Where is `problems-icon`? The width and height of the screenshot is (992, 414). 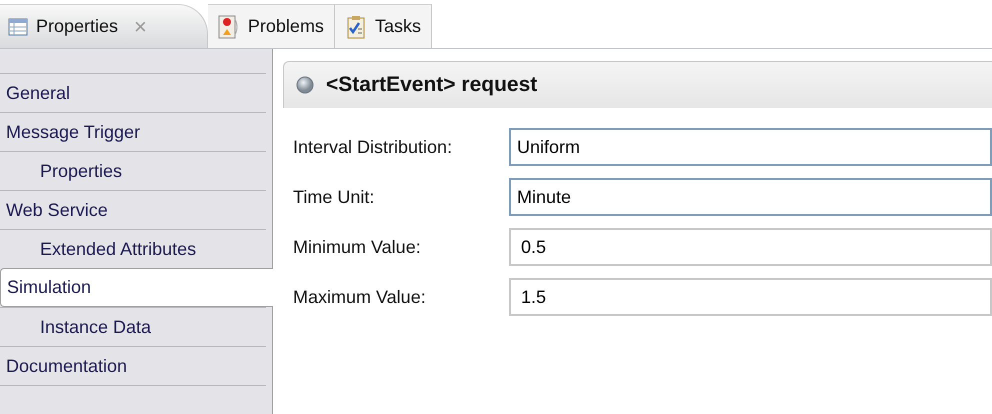
problems-icon is located at coordinates (229, 26).